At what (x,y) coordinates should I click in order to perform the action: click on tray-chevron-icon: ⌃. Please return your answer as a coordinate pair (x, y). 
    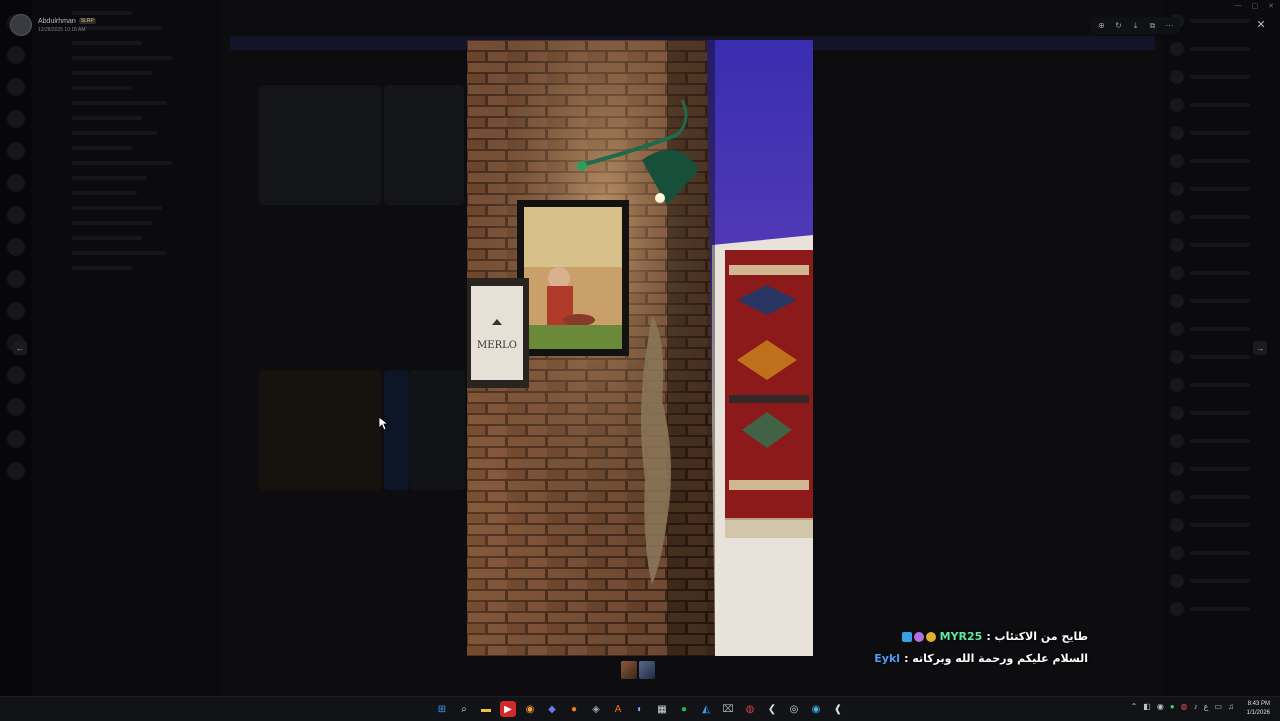
    Looking at the image, I should click on (1134, 706).